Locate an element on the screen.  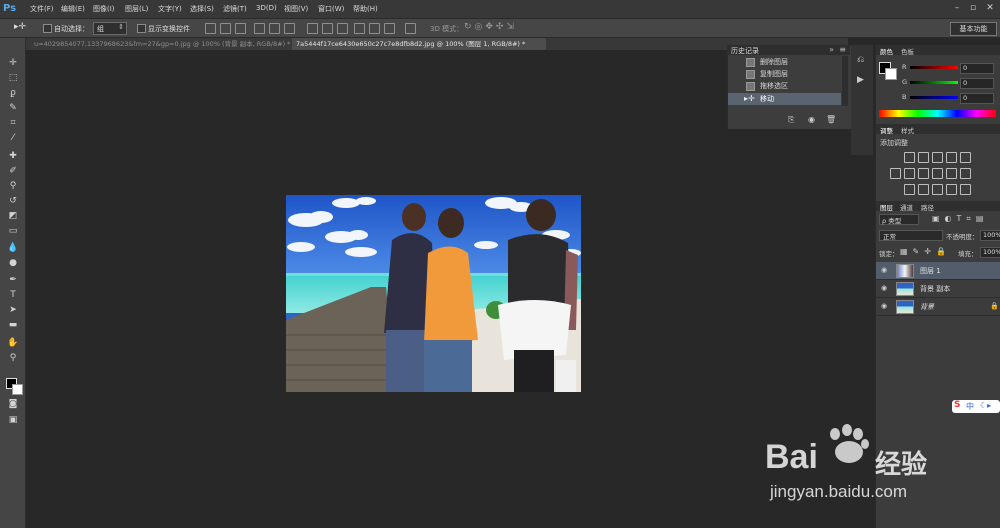
channel-r-value: 0 is located at coordinates (977, 68).